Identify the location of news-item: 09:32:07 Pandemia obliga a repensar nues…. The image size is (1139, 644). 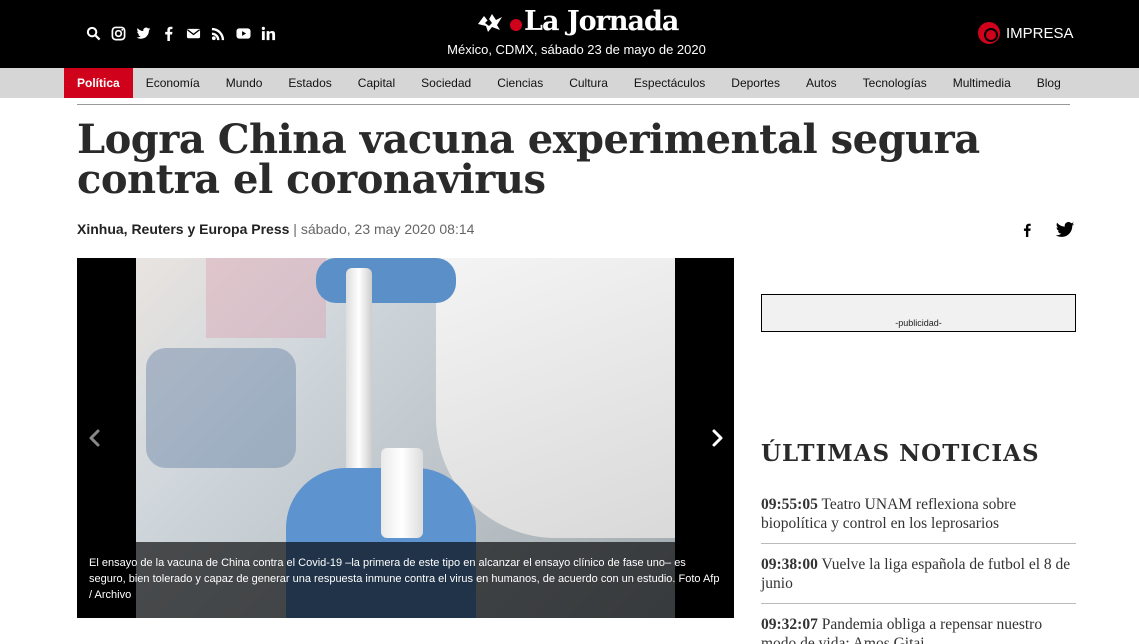
(918, 629).